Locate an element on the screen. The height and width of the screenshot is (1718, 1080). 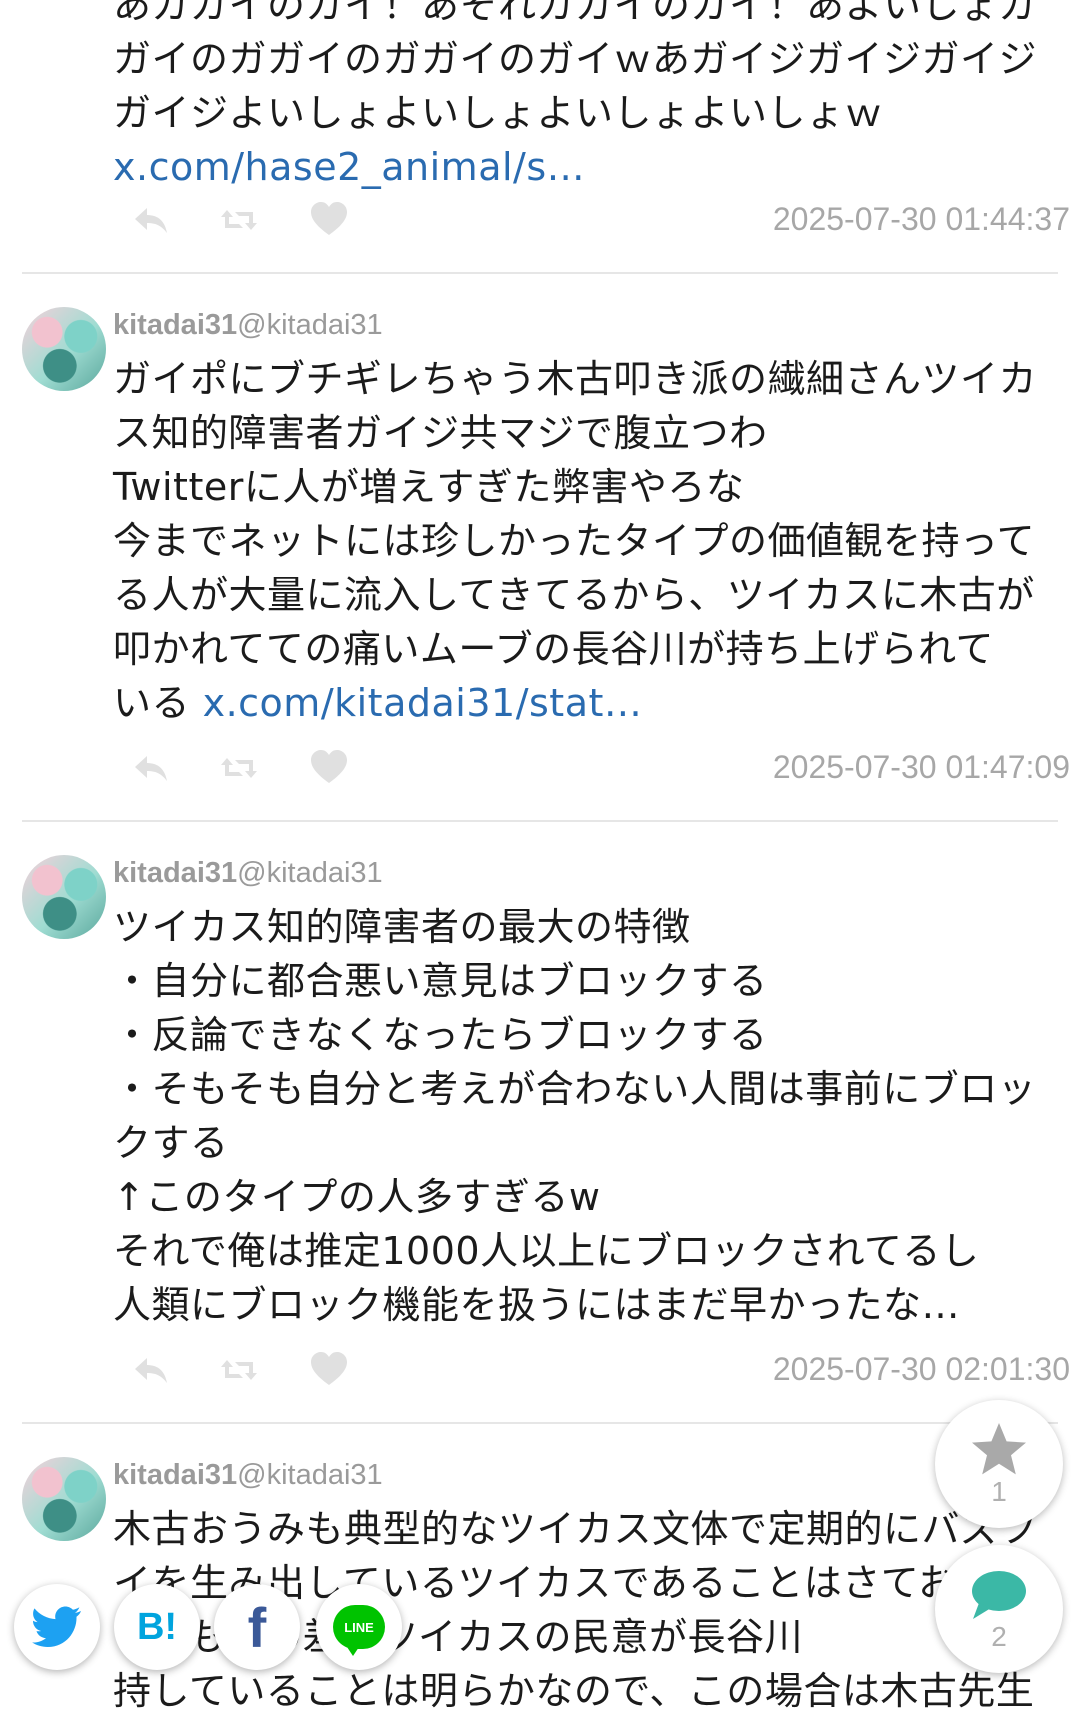
hatena-icon: B! is located at coordinates (157, 1626).